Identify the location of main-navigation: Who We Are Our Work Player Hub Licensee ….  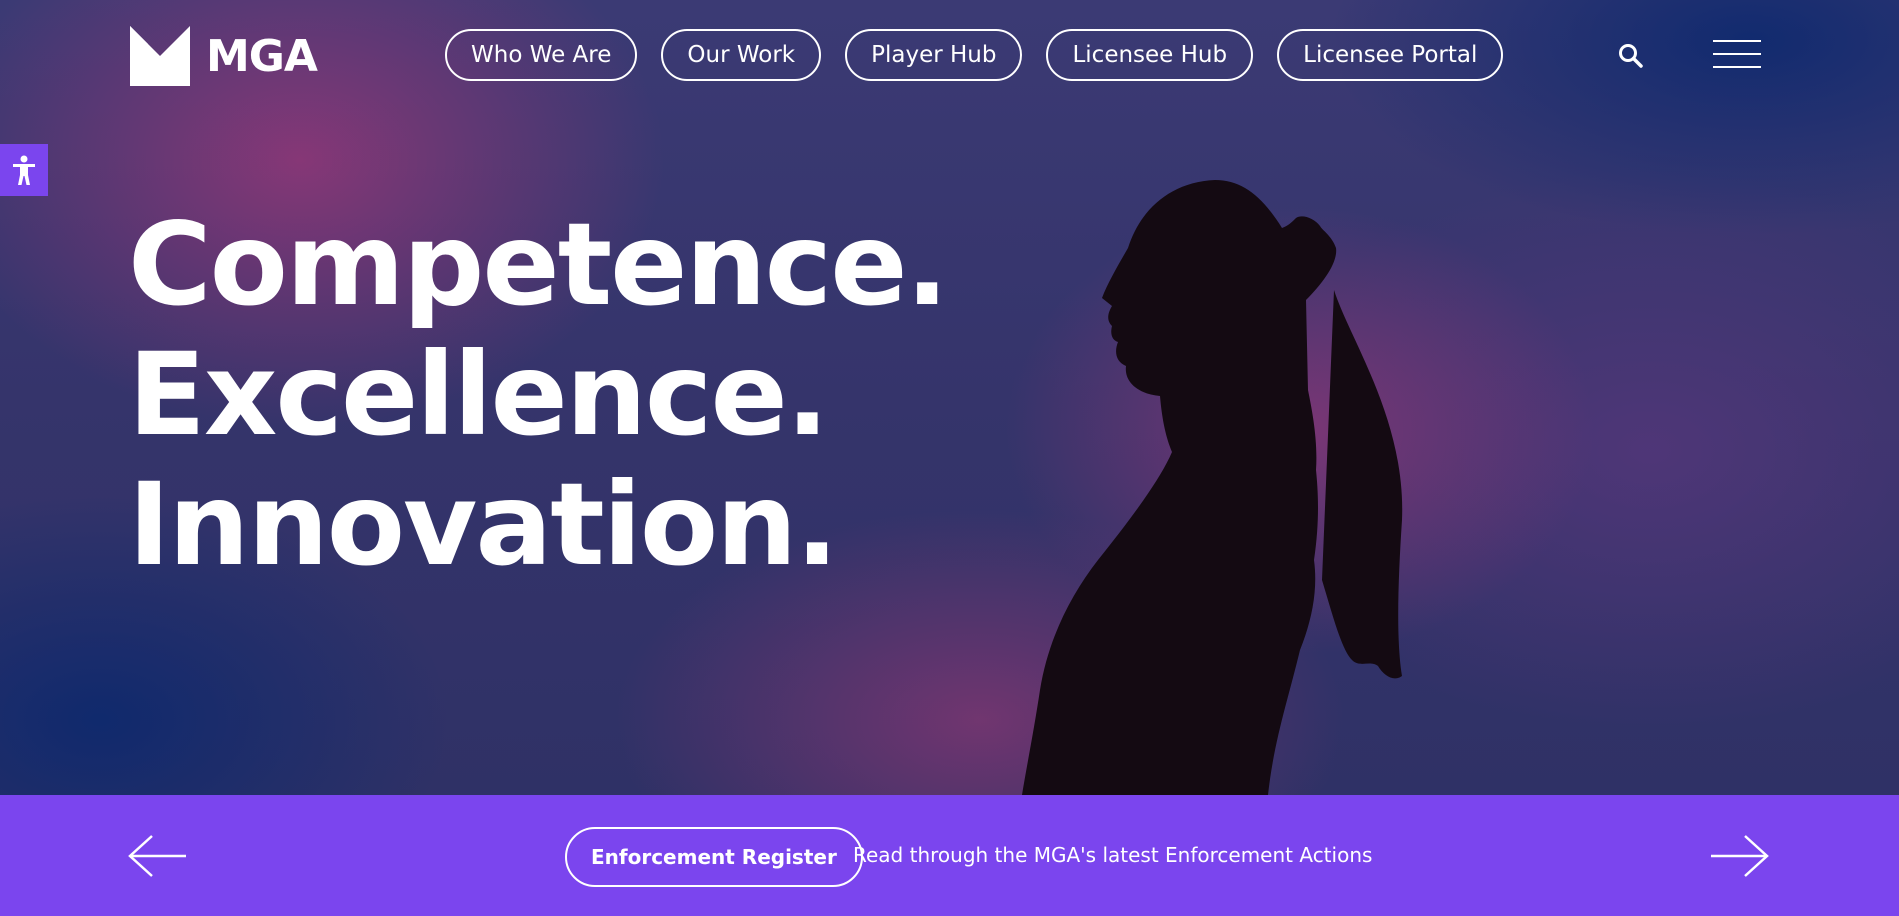
(974, 55).